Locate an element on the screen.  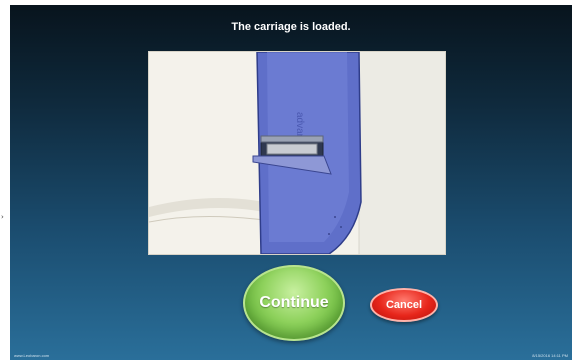
footer-timestamp: 8/15/2016 14:11 PM is located at coordinates (550, 355).